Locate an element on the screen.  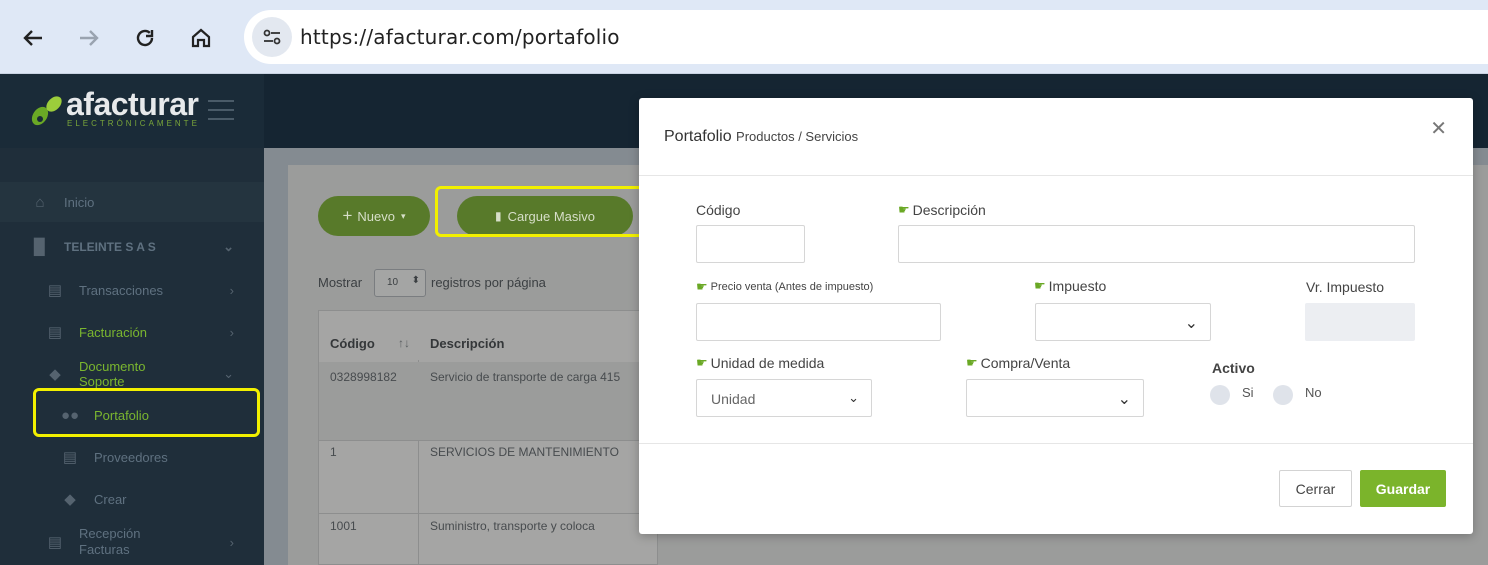
sidebar-item-crear: ◆ Crear is located at coordinates (132, 499).